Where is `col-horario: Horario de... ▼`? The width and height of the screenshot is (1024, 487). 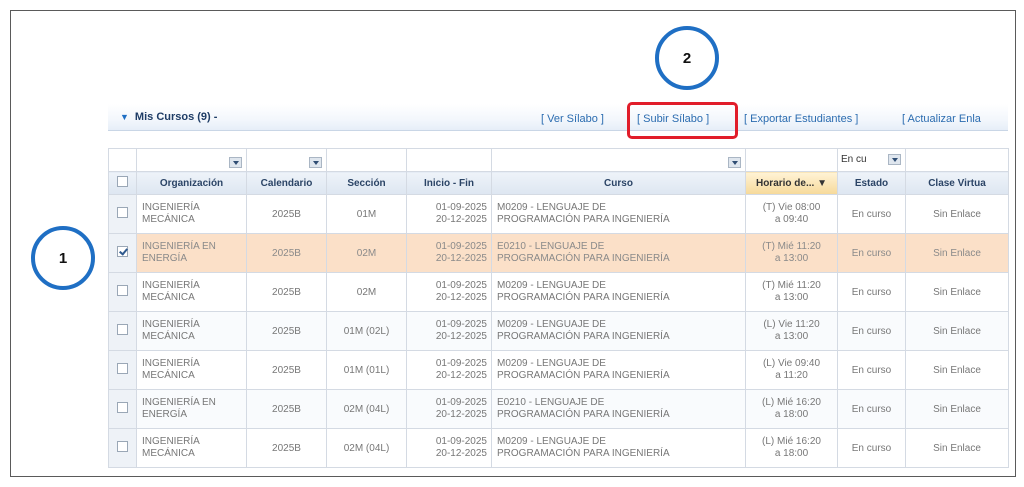
col-horario: Horario de... ▼ is located at coordinates (791, 183).